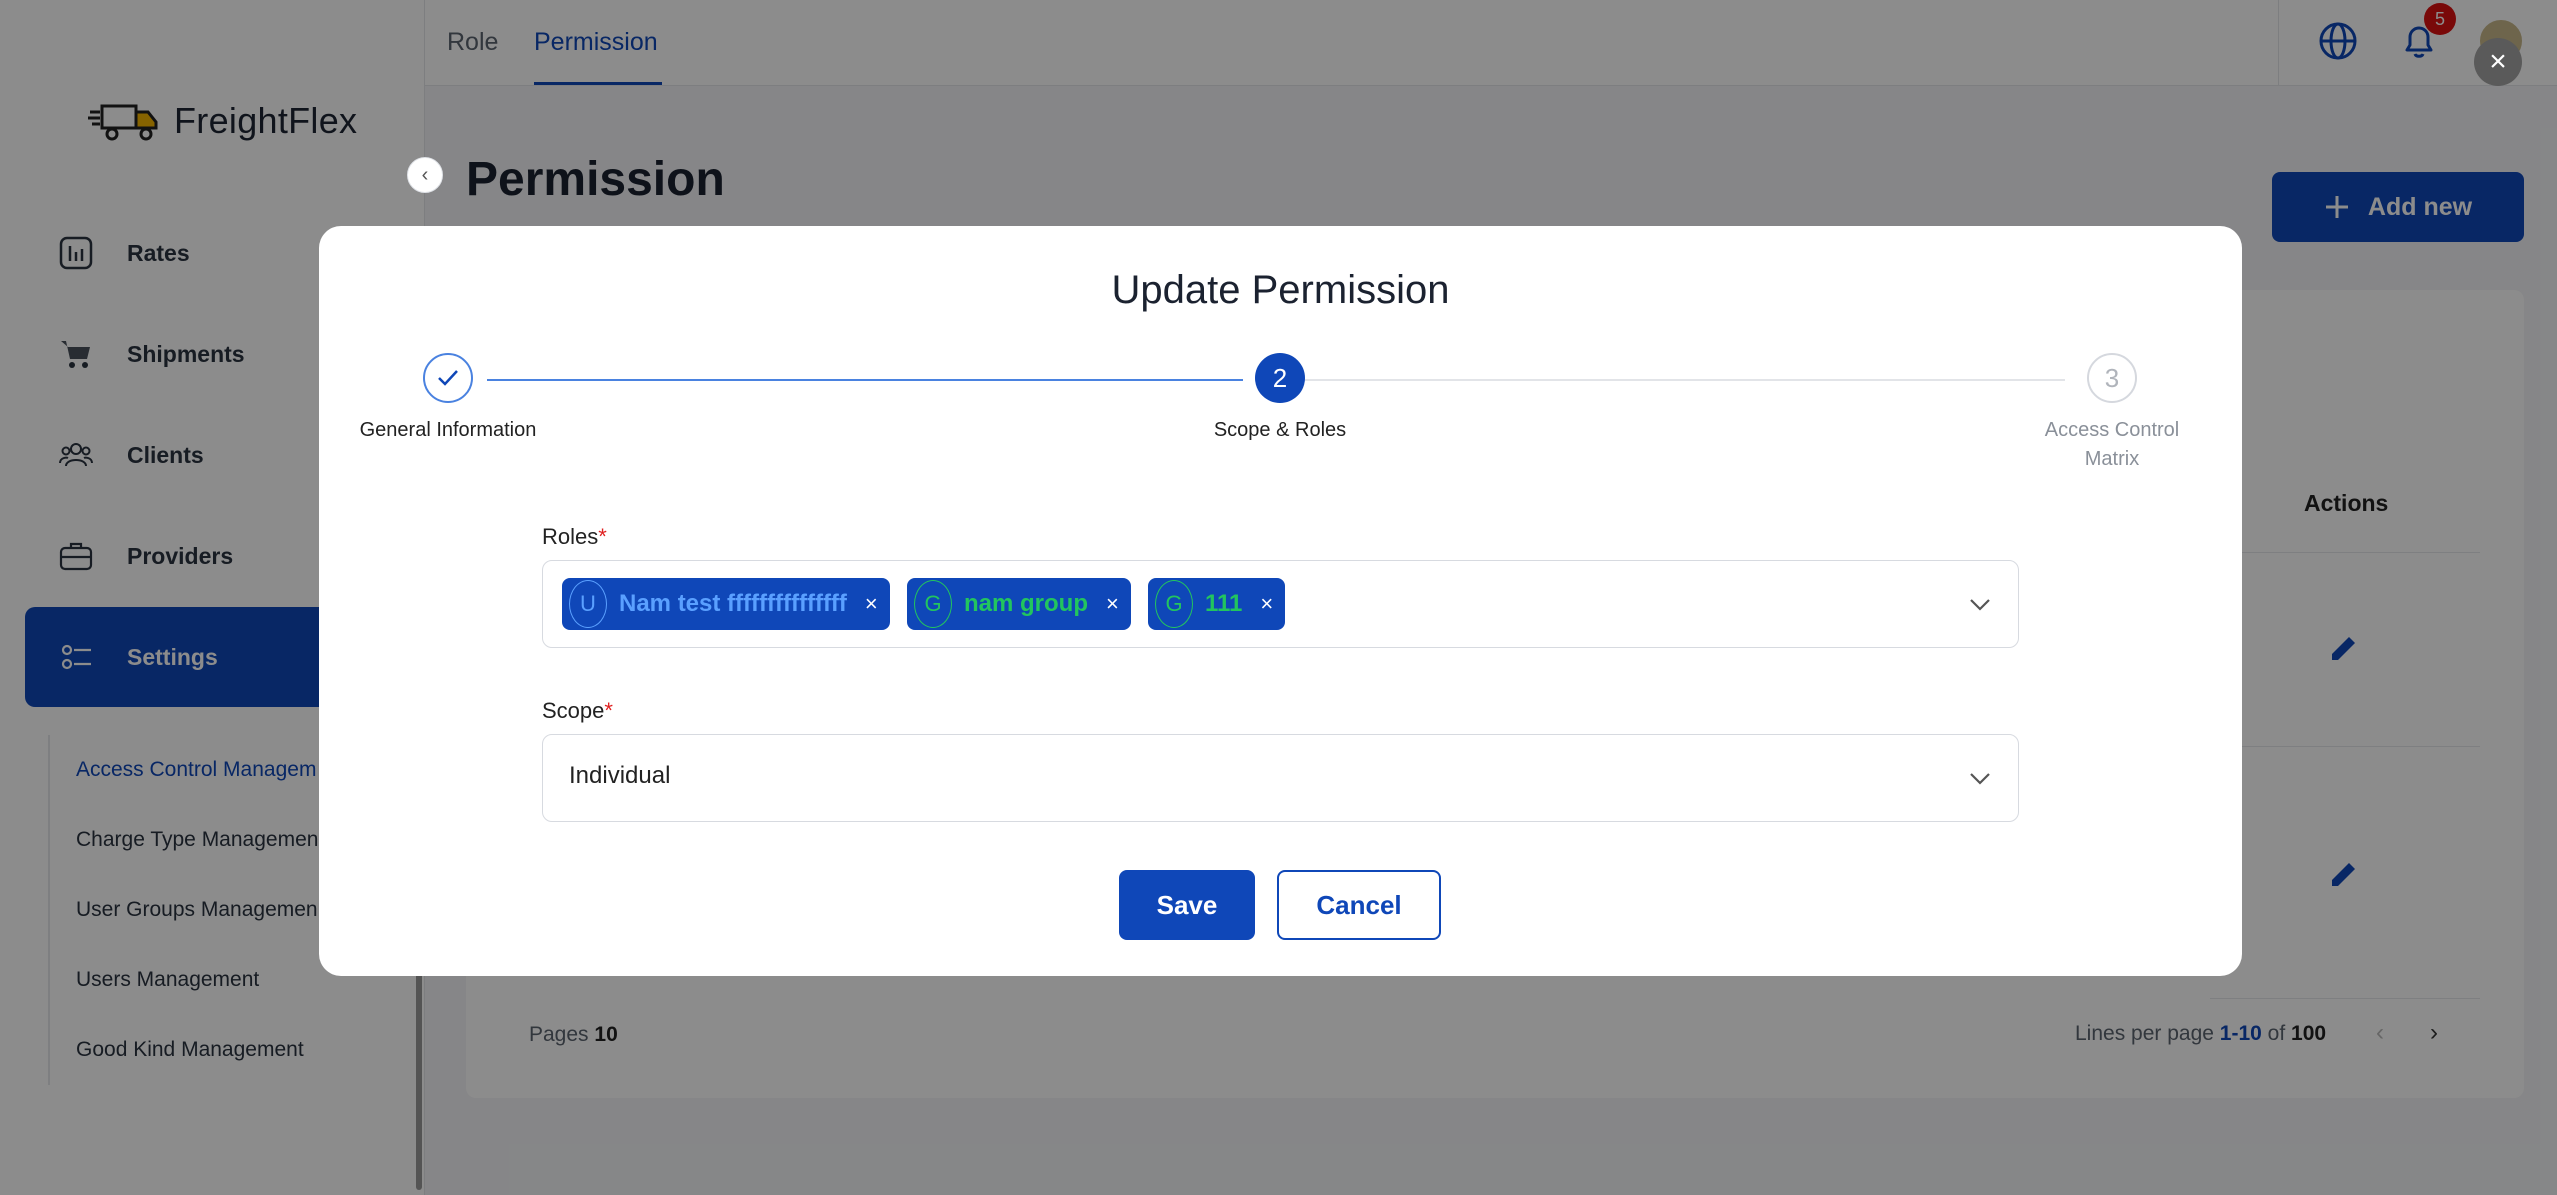 The image size is (2557, 1195). I want to click on step-connector-pending, so click(1685, 380).